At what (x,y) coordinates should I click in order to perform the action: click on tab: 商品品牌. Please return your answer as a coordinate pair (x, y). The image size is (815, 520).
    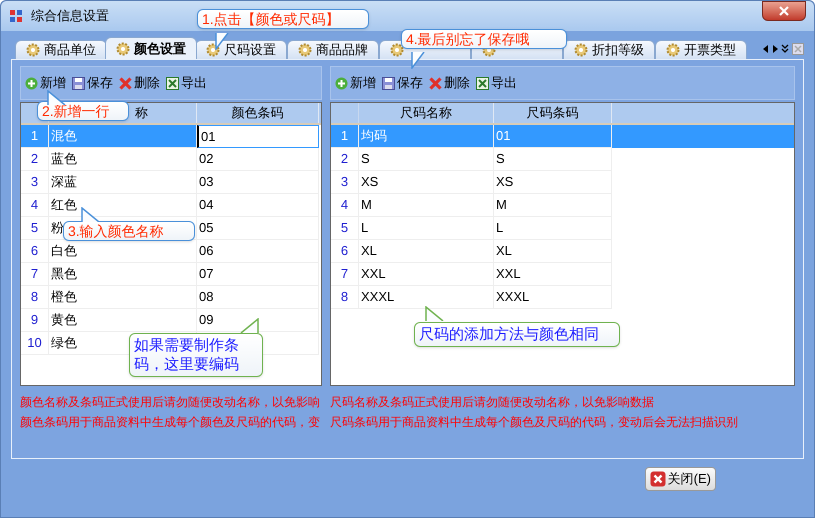
    Looking at the image, I should click on (333, 49).